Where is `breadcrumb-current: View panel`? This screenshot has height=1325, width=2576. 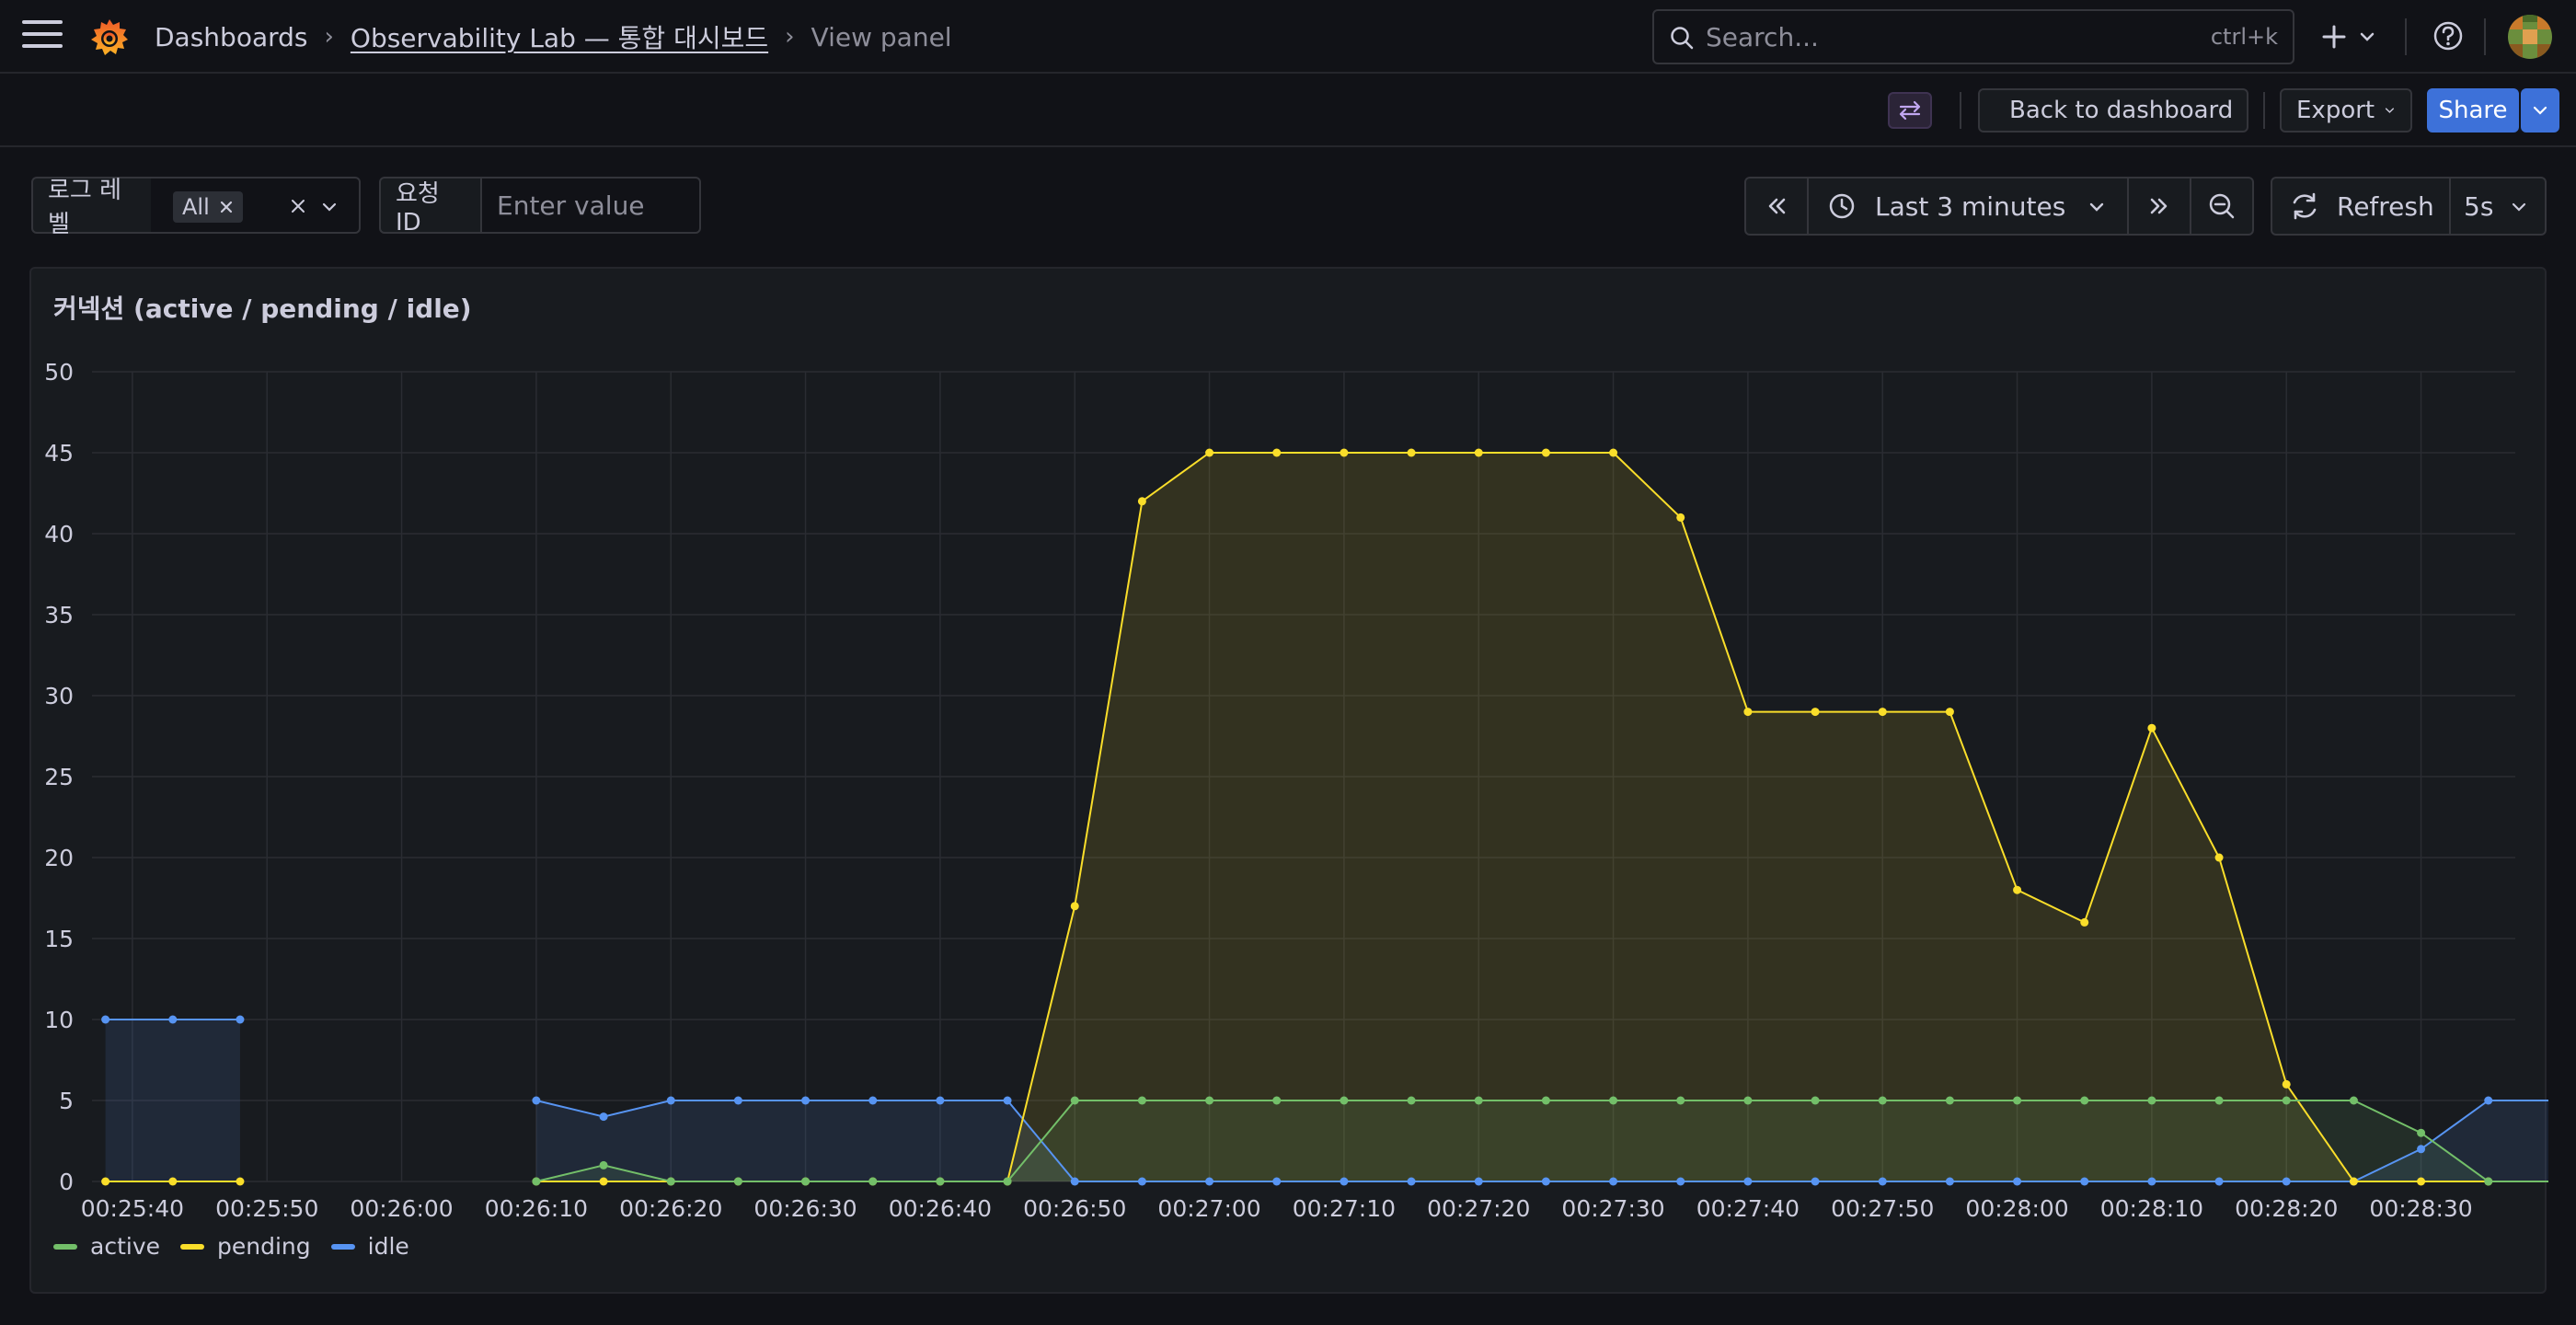
breadcrumb-current: View panel is located at coordinates (881, 36).